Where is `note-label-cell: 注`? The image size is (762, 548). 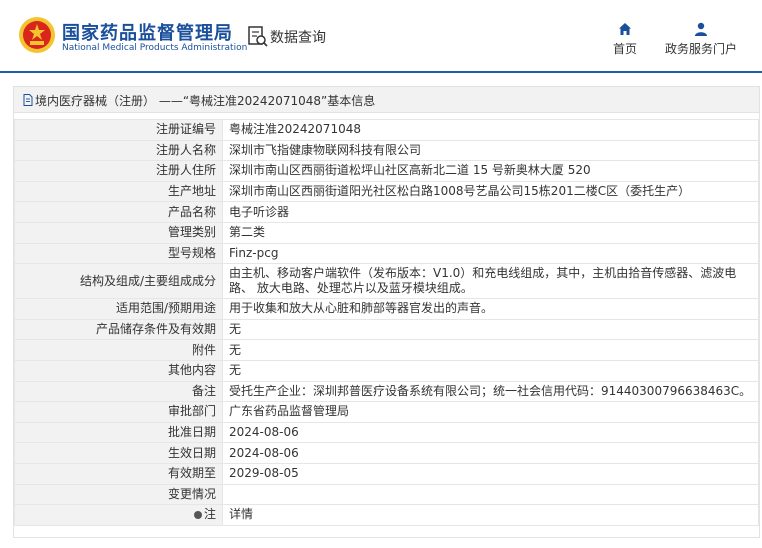
note-label-cell: 注 is located at coordinates (118, 515).